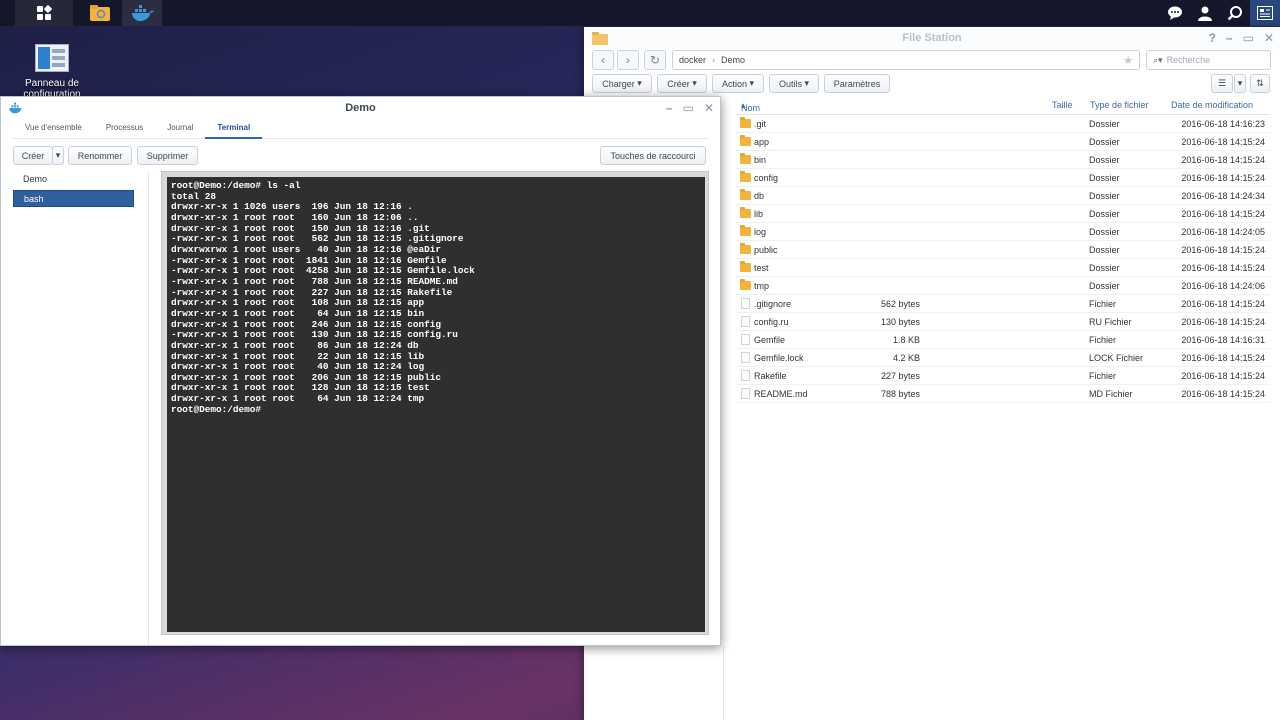 The height and width of the screenshot is (720, 1280). I want to click on table-row: app Dossier 2016-06-18 14:15:24, so click(1003, 142).